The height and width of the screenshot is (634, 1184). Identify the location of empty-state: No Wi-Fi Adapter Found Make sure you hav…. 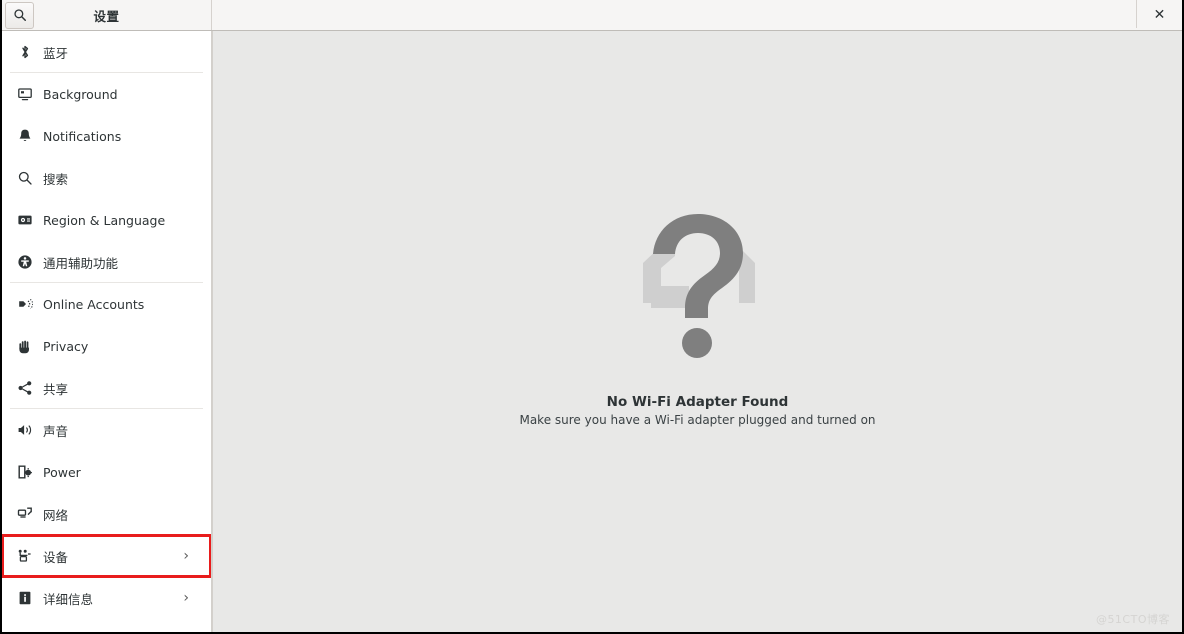
(697, 317).